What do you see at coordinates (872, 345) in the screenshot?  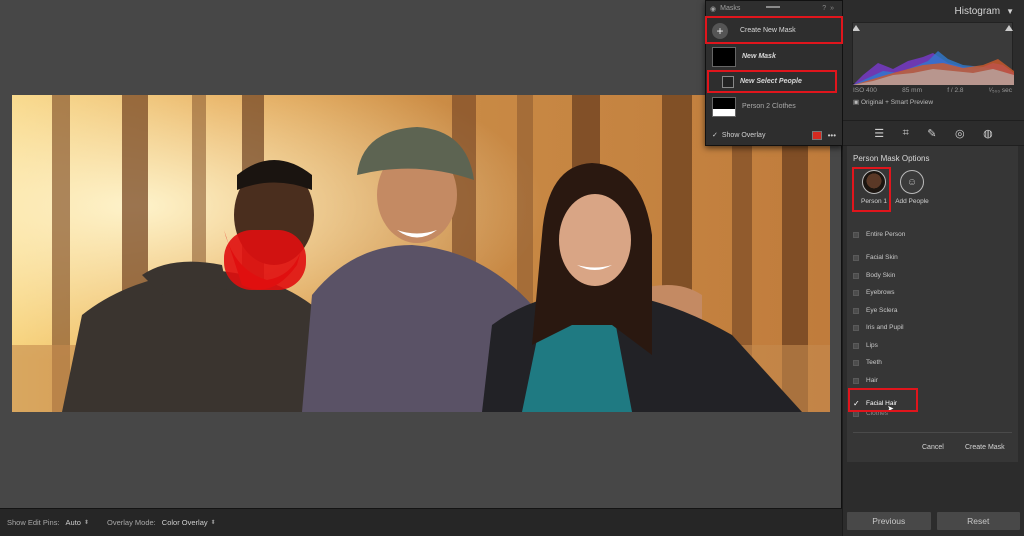 I see `option-label: Lips` at bounding box center [872, 345].